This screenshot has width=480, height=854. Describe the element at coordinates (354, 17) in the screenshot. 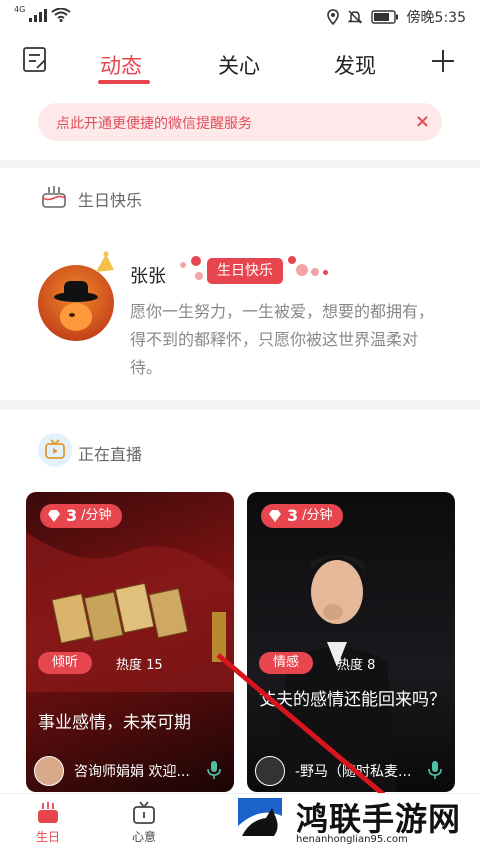

I see `mute-bell-icon` at that location.